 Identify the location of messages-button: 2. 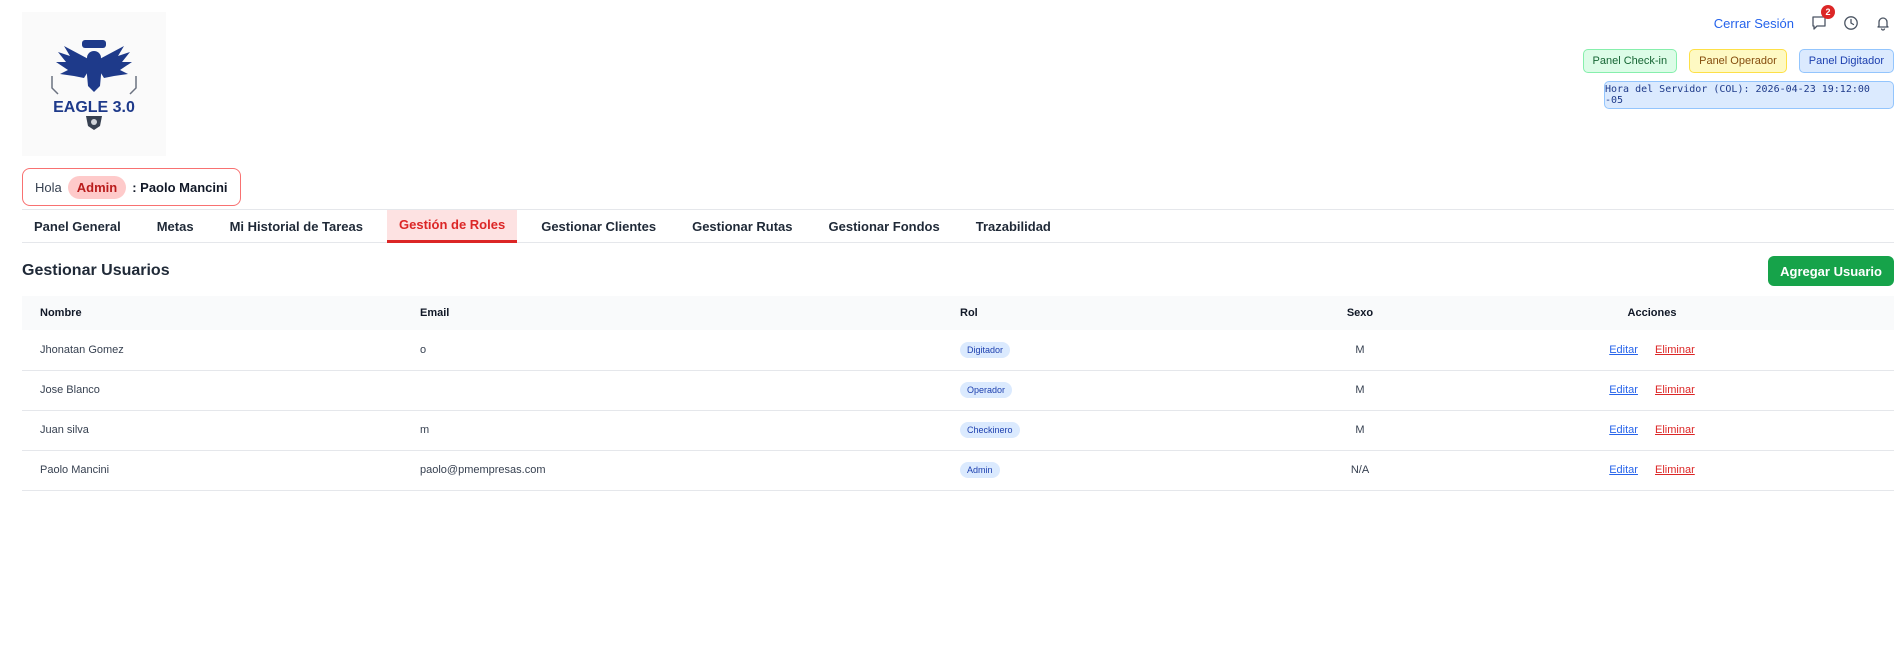
(1821, 19).